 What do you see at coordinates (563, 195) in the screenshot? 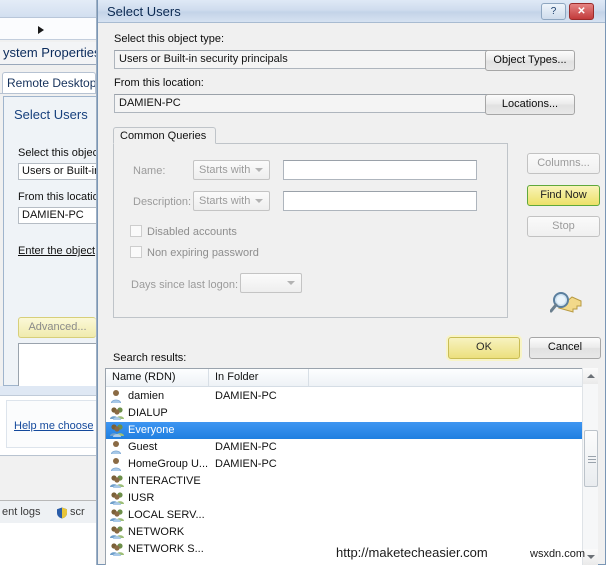
I see `find-now-button: Find Now` at bounding box center [563, 195].